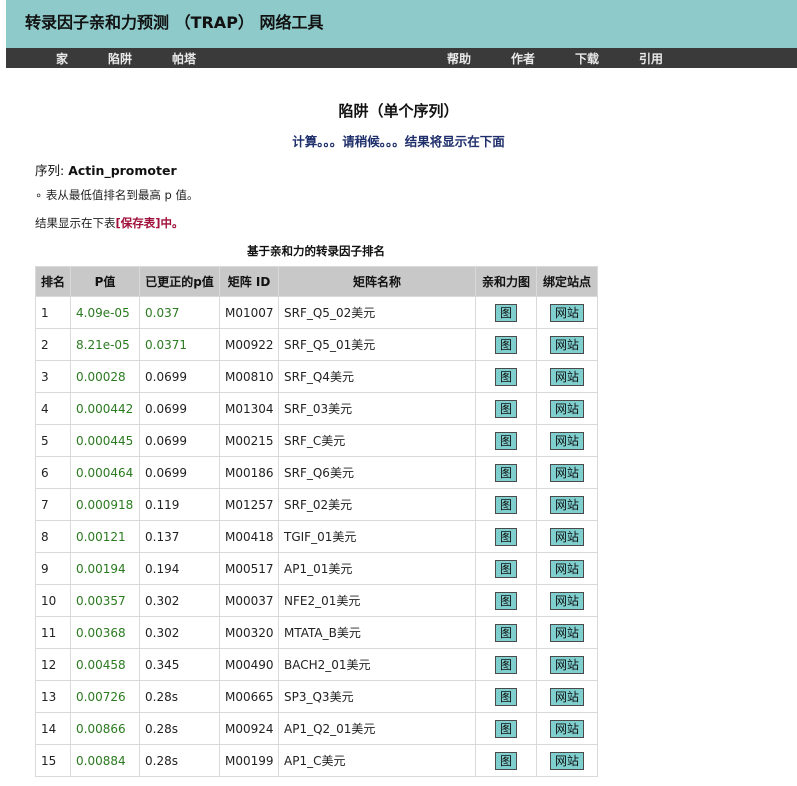 This screenshot has width=797, height=786. Describe the element at coordinates (120, 58) in the screenshot. I see `nav-trap: 陷阱` at that location.